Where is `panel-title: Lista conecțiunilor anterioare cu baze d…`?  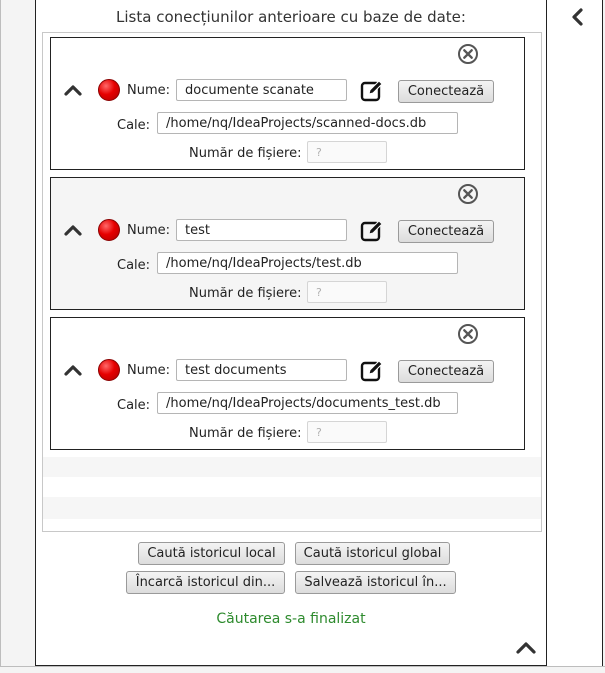 panel-title: Lista conecțiunilor anterioare cu baze d… is located at coordinates (291, 17).